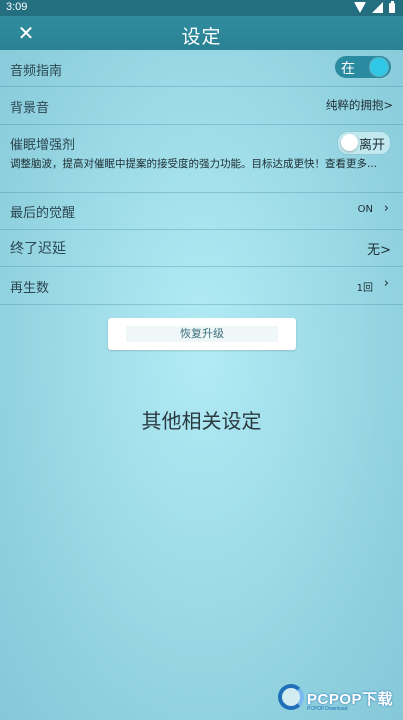 This screenshot has width=403, height=720. What do you see at coordinates (363, 67) in the screenshot?
I see `audio-guide-toggle: 在` at bounding box center [363, 67].